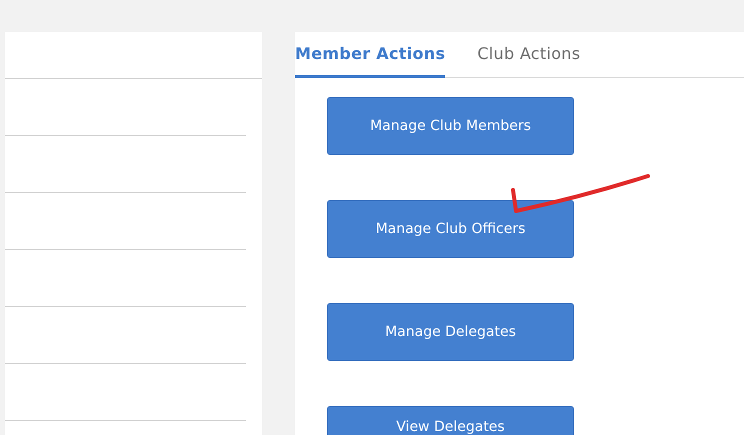 The width and height of the screenshot is (744, 435). Describe the element at coordinates (450, 332) in the screenshot. I see `action-button: Manage Delegates` at that location.